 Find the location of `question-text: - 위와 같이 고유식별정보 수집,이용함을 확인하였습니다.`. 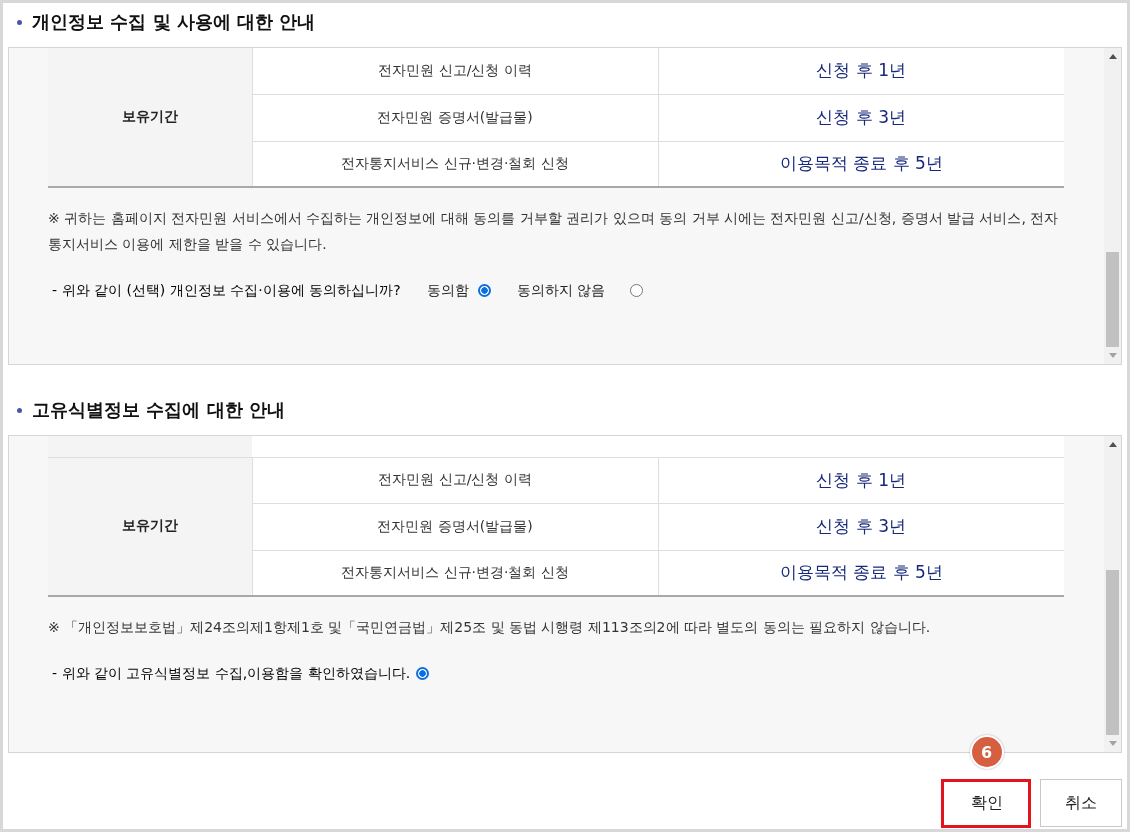

question-text: - 위와 같이 고유식별정보 수집,이용함을 확인하였습니다. is located at coordinates (231, 673).